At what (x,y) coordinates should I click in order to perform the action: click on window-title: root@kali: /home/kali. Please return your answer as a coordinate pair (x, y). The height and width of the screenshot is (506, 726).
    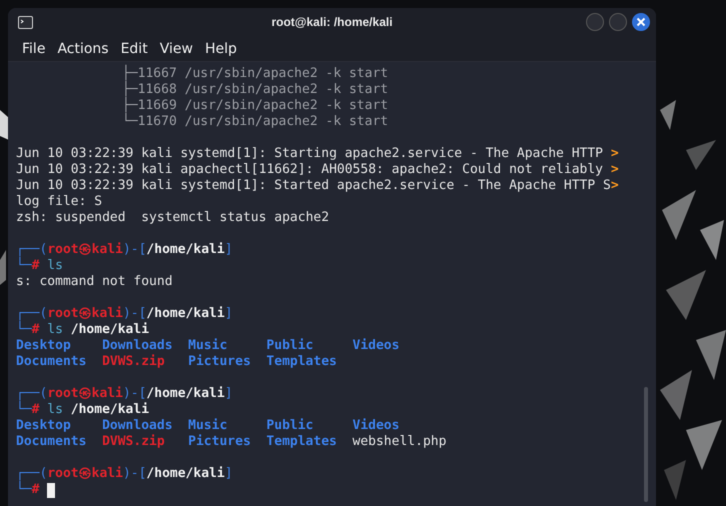
    Looking at the image, I should click on (332, 22).